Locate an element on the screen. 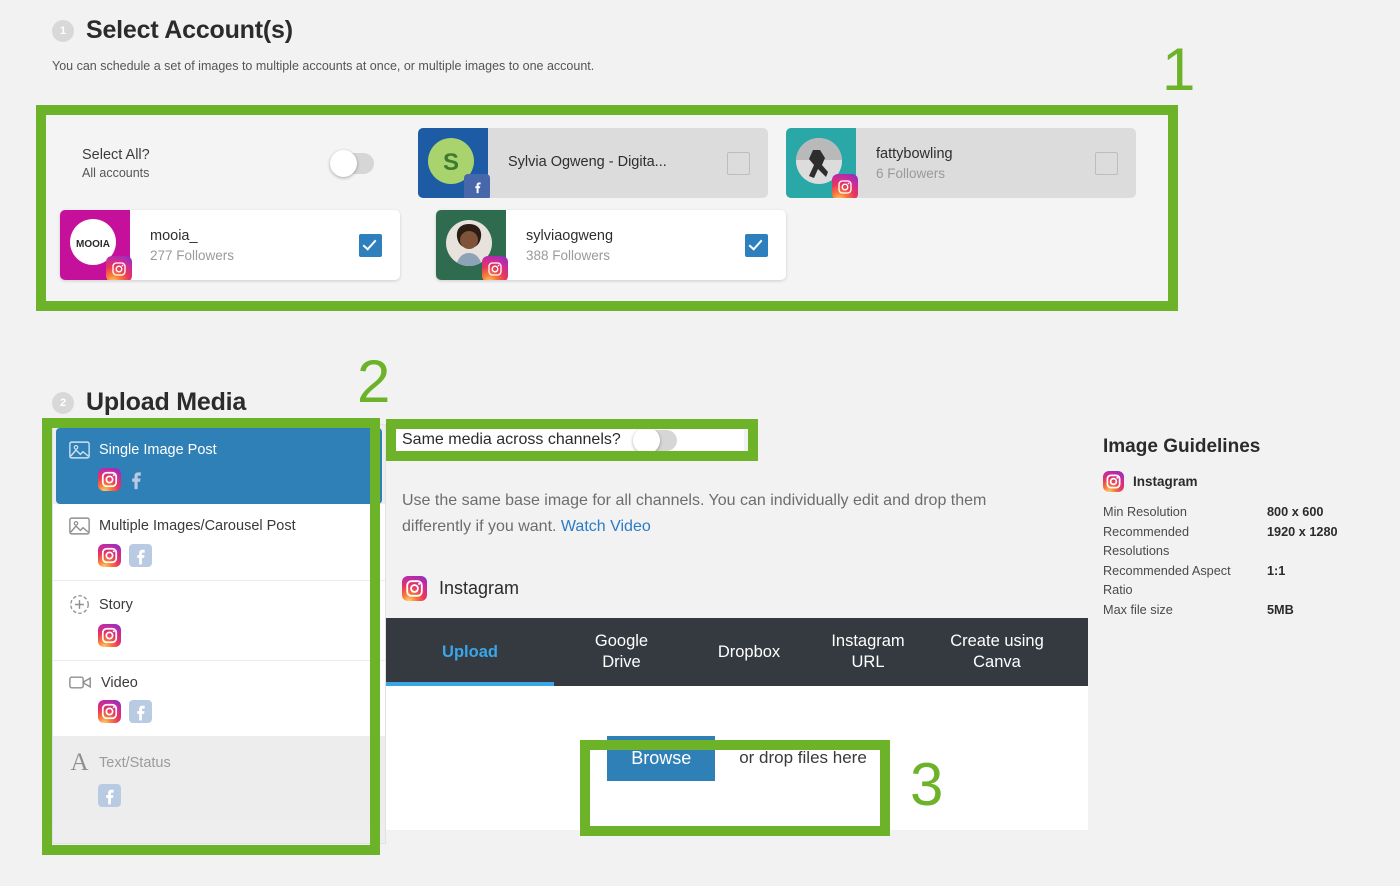 The image size is (1400, 886). guideline-key: Recommended Aspect Ratio is located at coordinates (1167, 580).